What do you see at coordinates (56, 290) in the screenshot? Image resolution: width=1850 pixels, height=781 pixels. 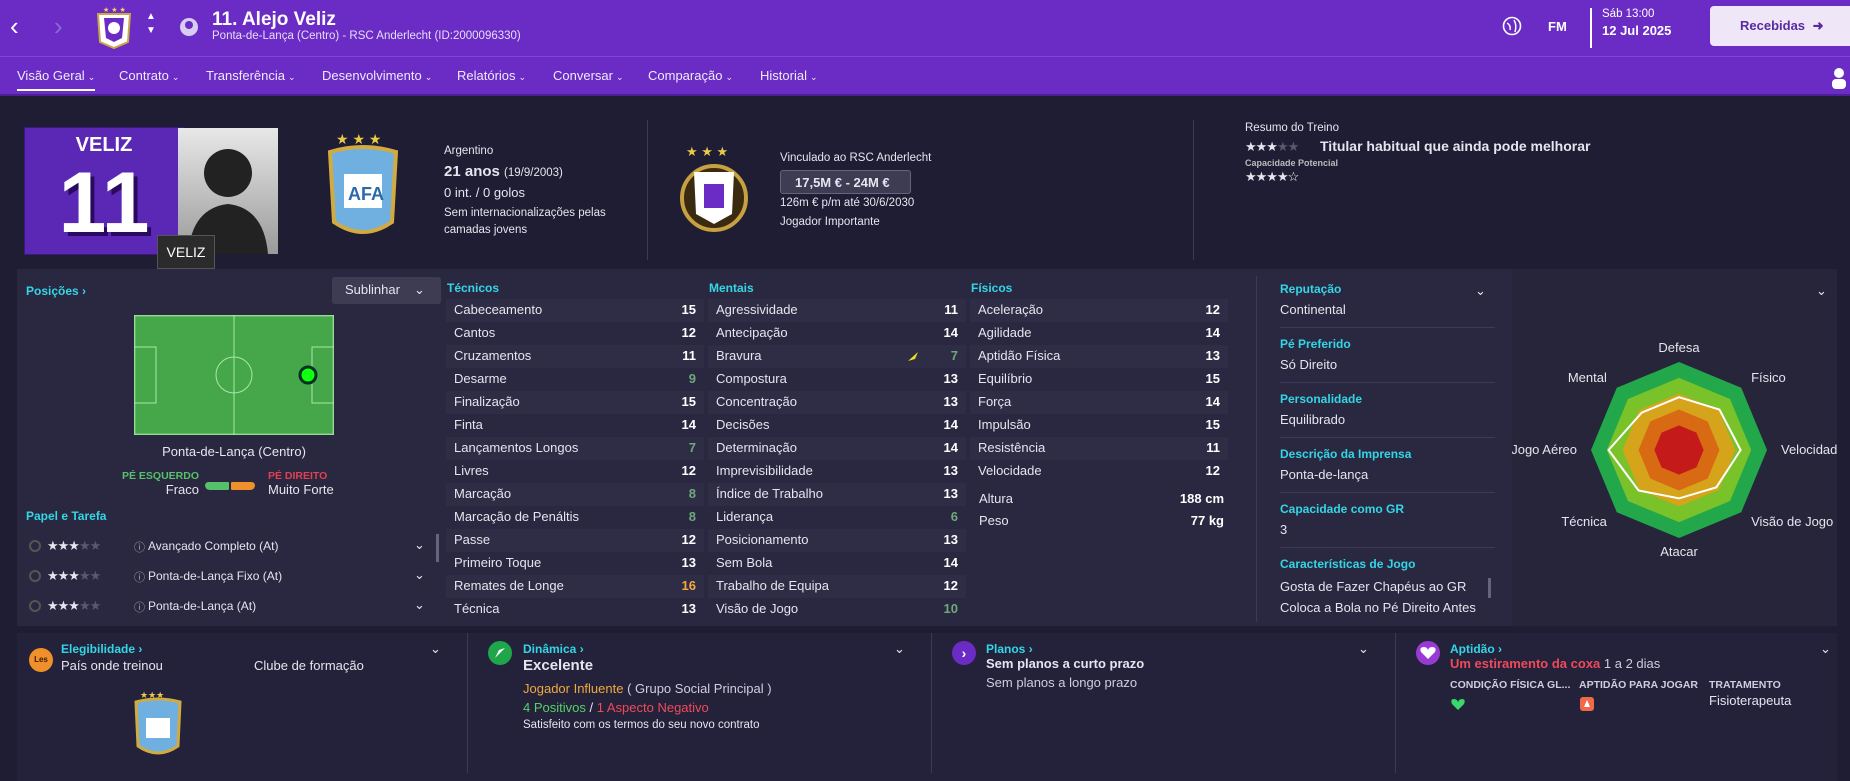 I see `positions-link: Posições ›` at bounding box center [56, 290].